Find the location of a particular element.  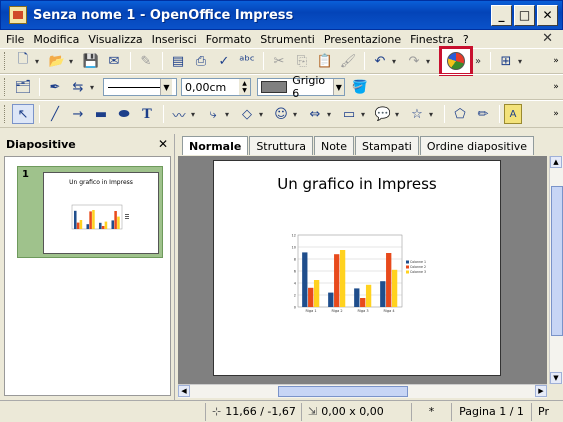

close-button: ✕ is located at coordinates (547, 15).